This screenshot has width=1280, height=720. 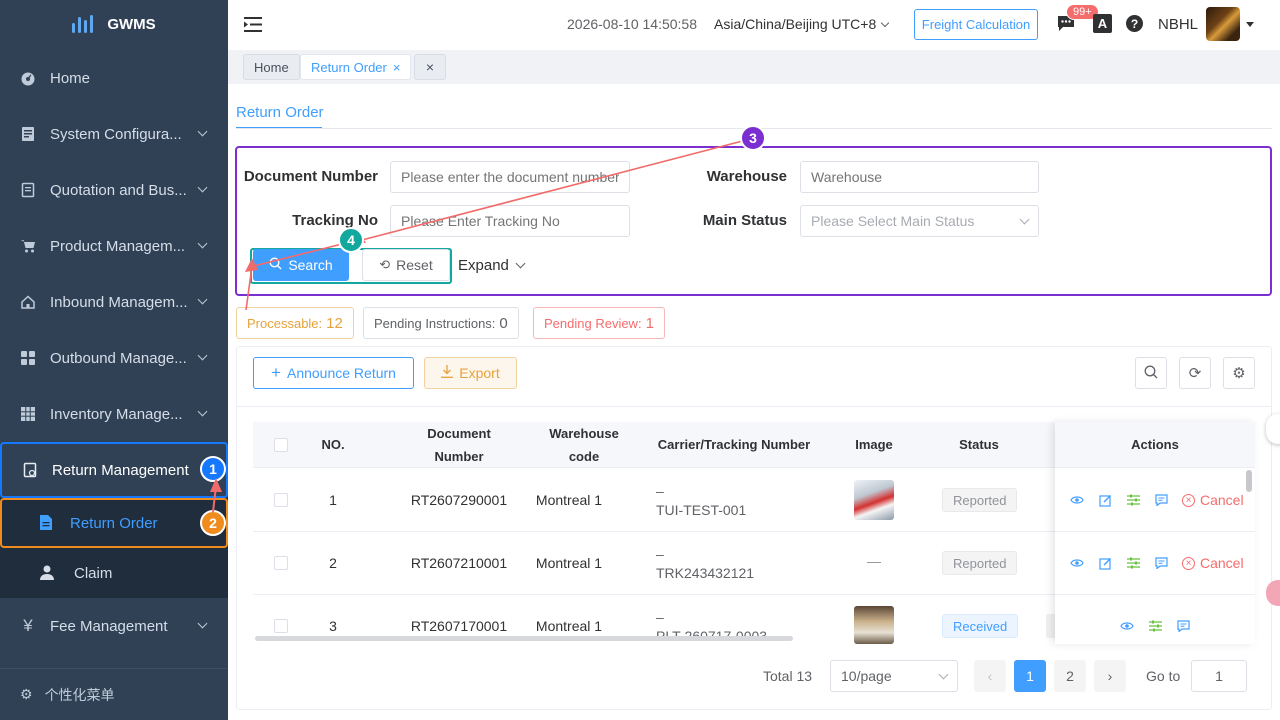 What do you see at coordinates (1249, 481) in the screenshot?
I see `vertical-scrollbar` at bounding box center [1249, 481].